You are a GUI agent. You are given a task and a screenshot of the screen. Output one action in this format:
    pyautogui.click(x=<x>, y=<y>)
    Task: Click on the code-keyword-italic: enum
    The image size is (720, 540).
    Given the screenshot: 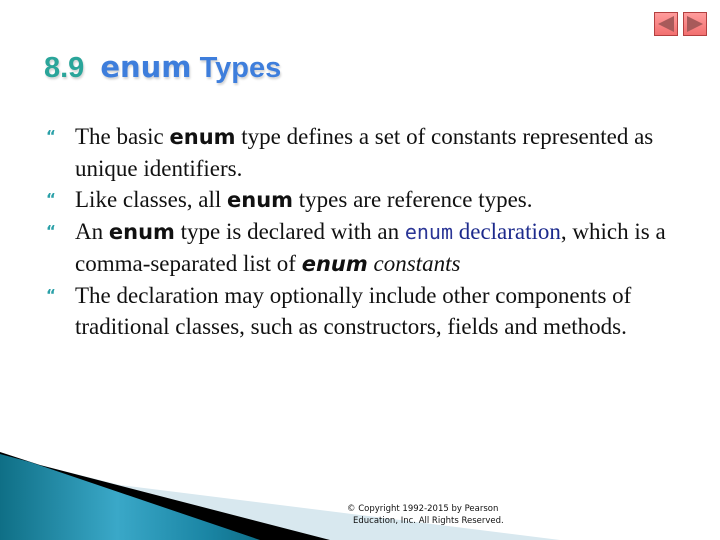 What is the action you would take?
    pyautogui.click(x=334, y=264)
    